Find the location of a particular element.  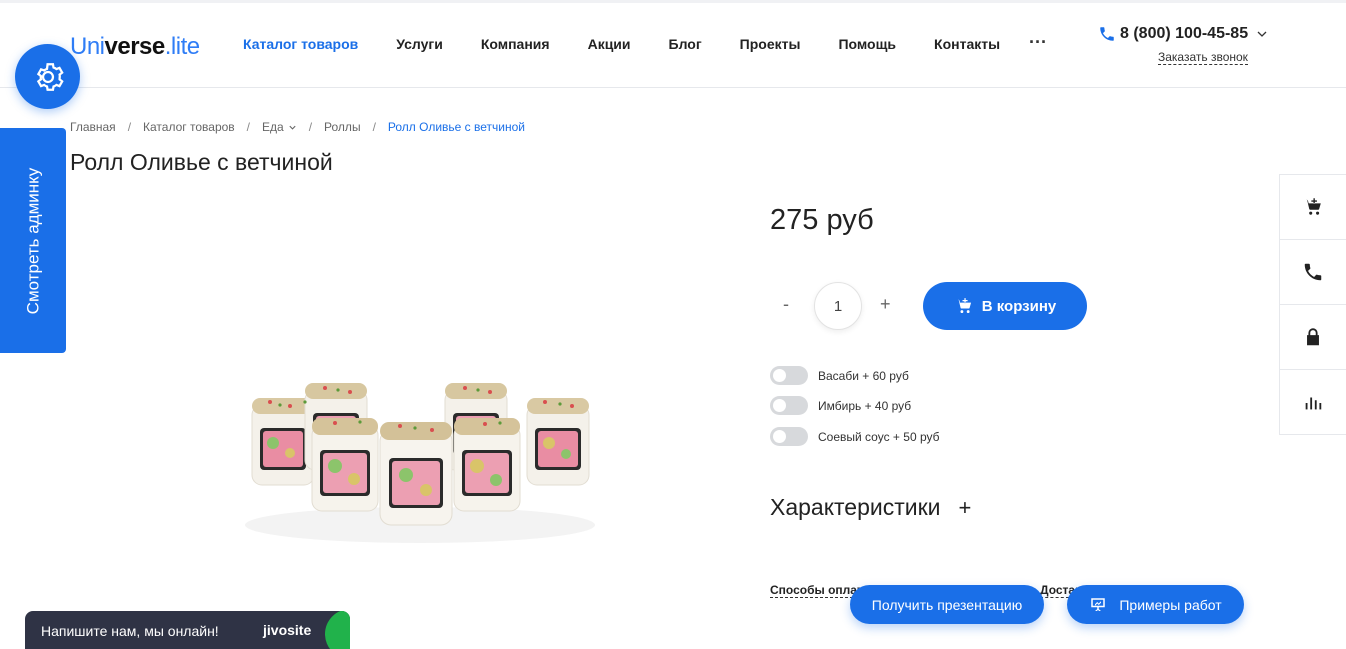

side-compare-button is located at coordinates (1313, 402).